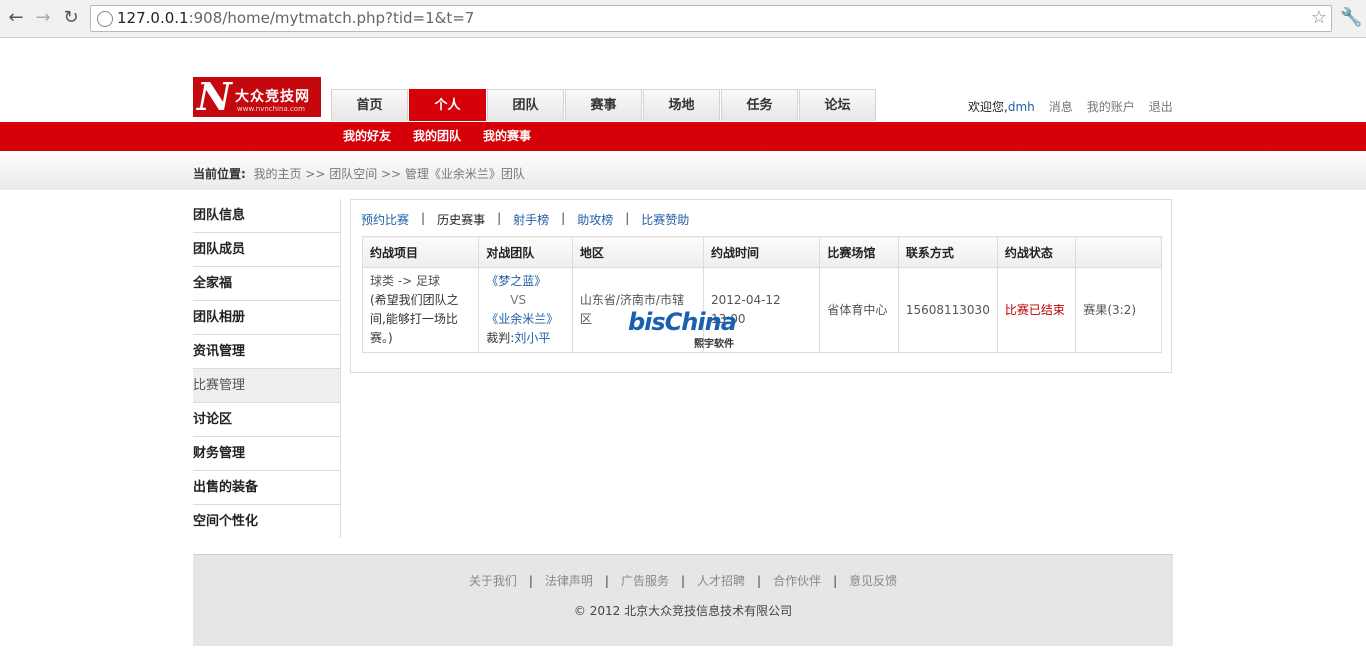 The width and height of the screenshot is (1366, 653). Describe the element at coordinates (1036, 252) in the screenshot. I see `col-header-status: 约战状态` at that location.